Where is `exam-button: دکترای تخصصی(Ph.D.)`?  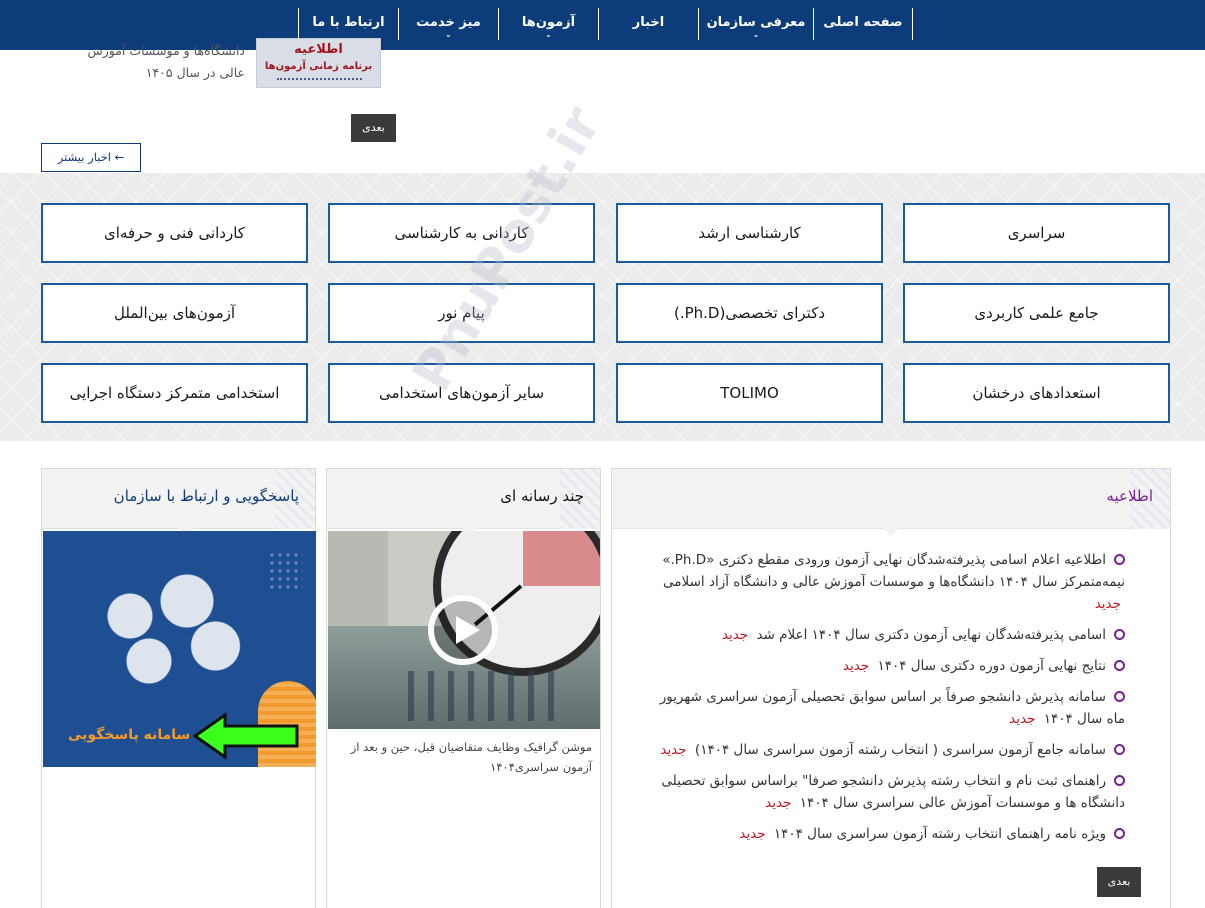 exam-button: دکترای تخصصی(Ph.D.) is located at coordinates (749, 313).